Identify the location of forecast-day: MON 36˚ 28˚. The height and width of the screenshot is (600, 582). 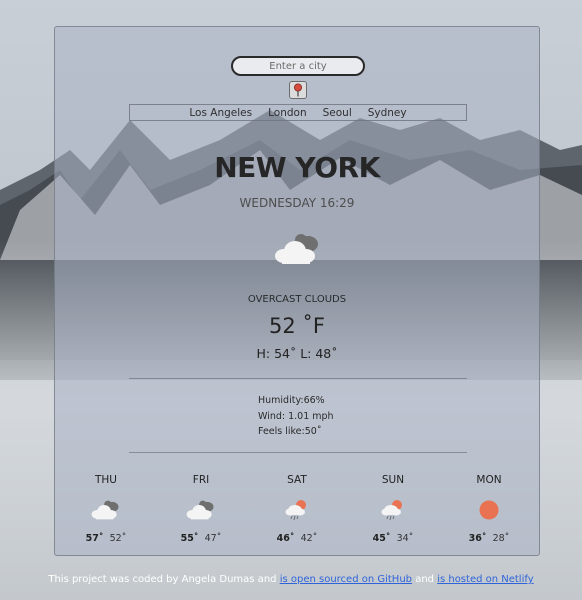
(489, 508).